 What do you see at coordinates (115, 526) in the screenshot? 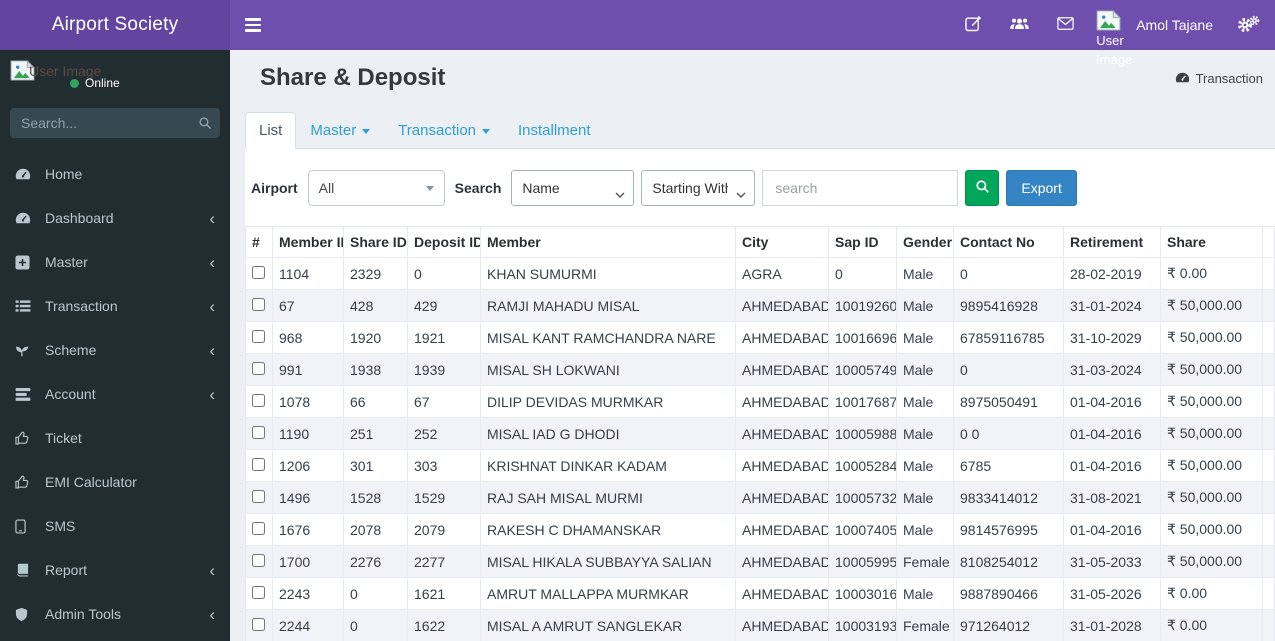
I see `sidebar-item-sms: SMS` at bounding box center [115, 526].